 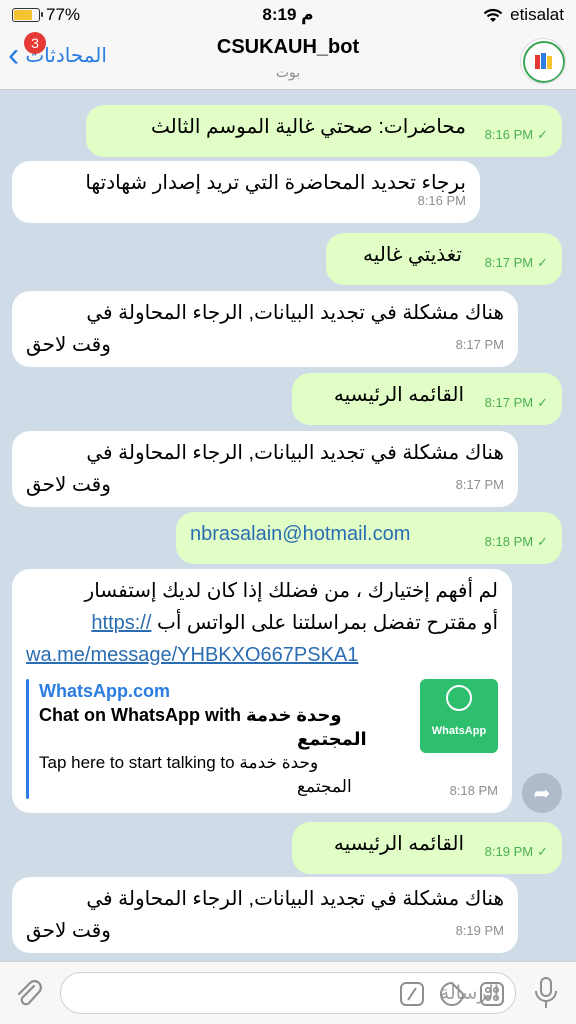 I want to click on carrier-area: etisalat, so click(x=523, y=15).